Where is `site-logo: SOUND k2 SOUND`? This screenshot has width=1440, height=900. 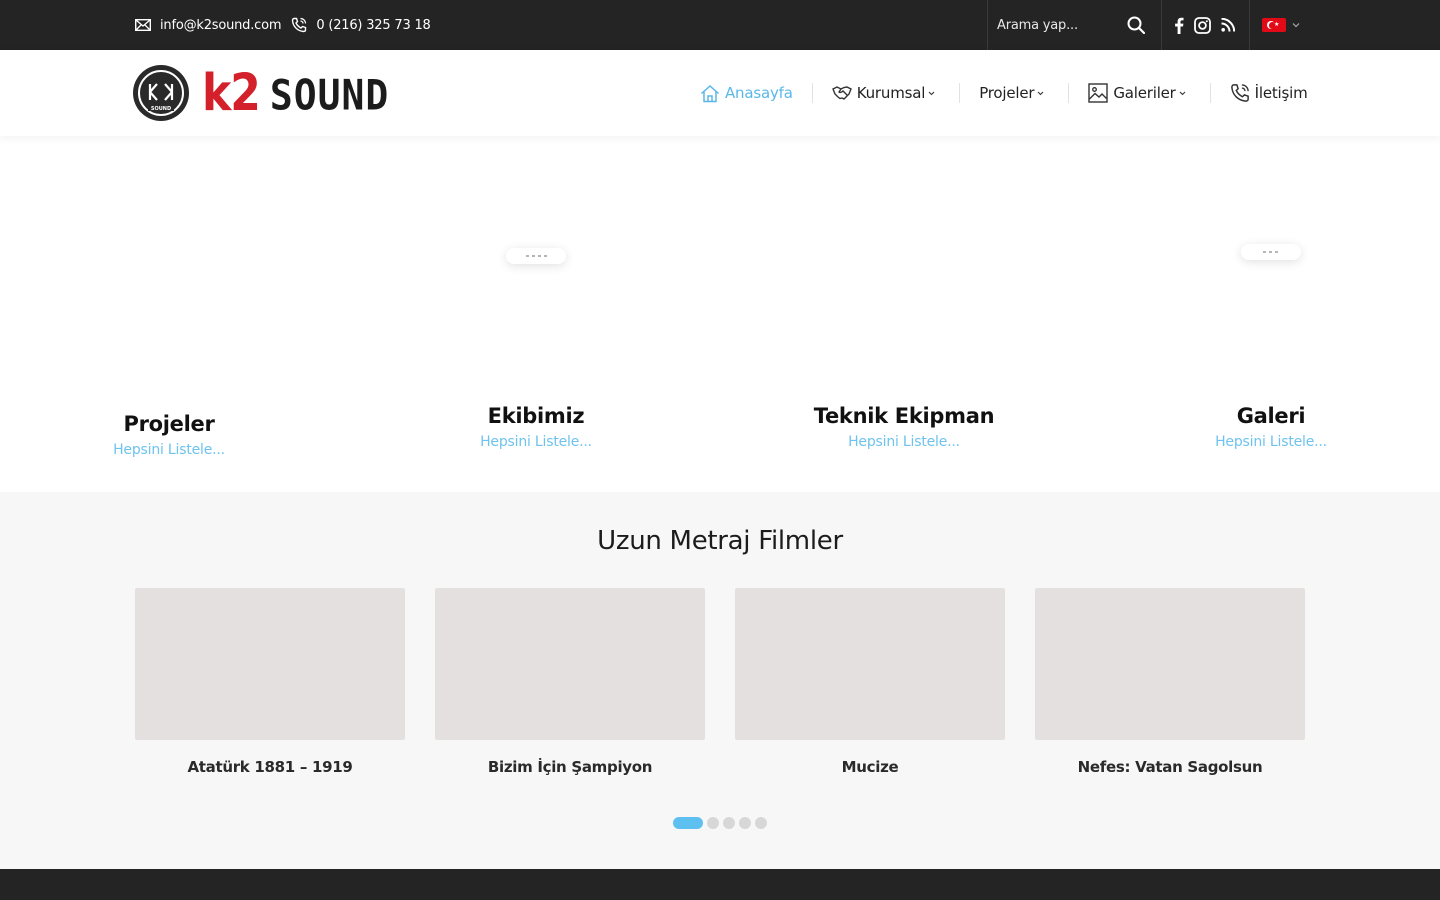
site-logo: SOUND k2 SOUND is located at coordinates (260, 93).